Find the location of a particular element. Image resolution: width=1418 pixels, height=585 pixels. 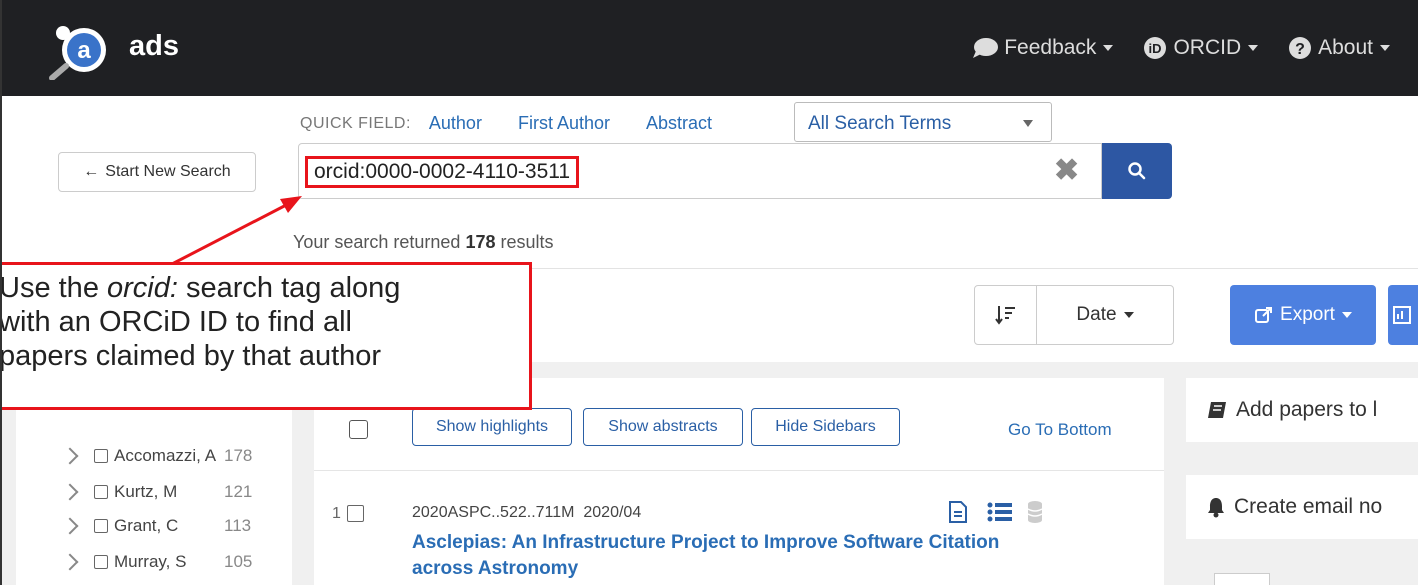

bell-icon is located at coordinates (1216, 508).